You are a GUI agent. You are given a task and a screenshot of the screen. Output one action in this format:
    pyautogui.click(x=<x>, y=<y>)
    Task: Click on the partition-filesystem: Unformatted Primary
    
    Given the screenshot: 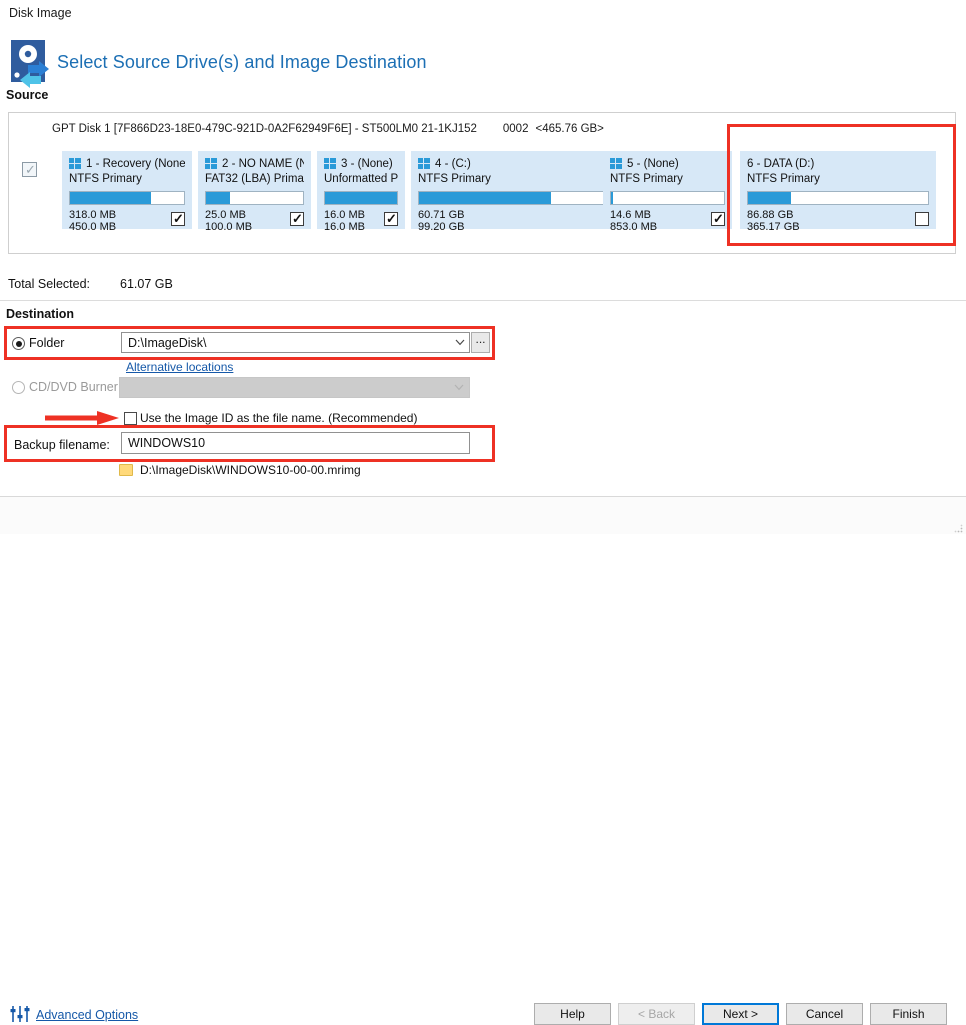 What is the action you would take?
    pyautogui.click(x=361, y=179)
    